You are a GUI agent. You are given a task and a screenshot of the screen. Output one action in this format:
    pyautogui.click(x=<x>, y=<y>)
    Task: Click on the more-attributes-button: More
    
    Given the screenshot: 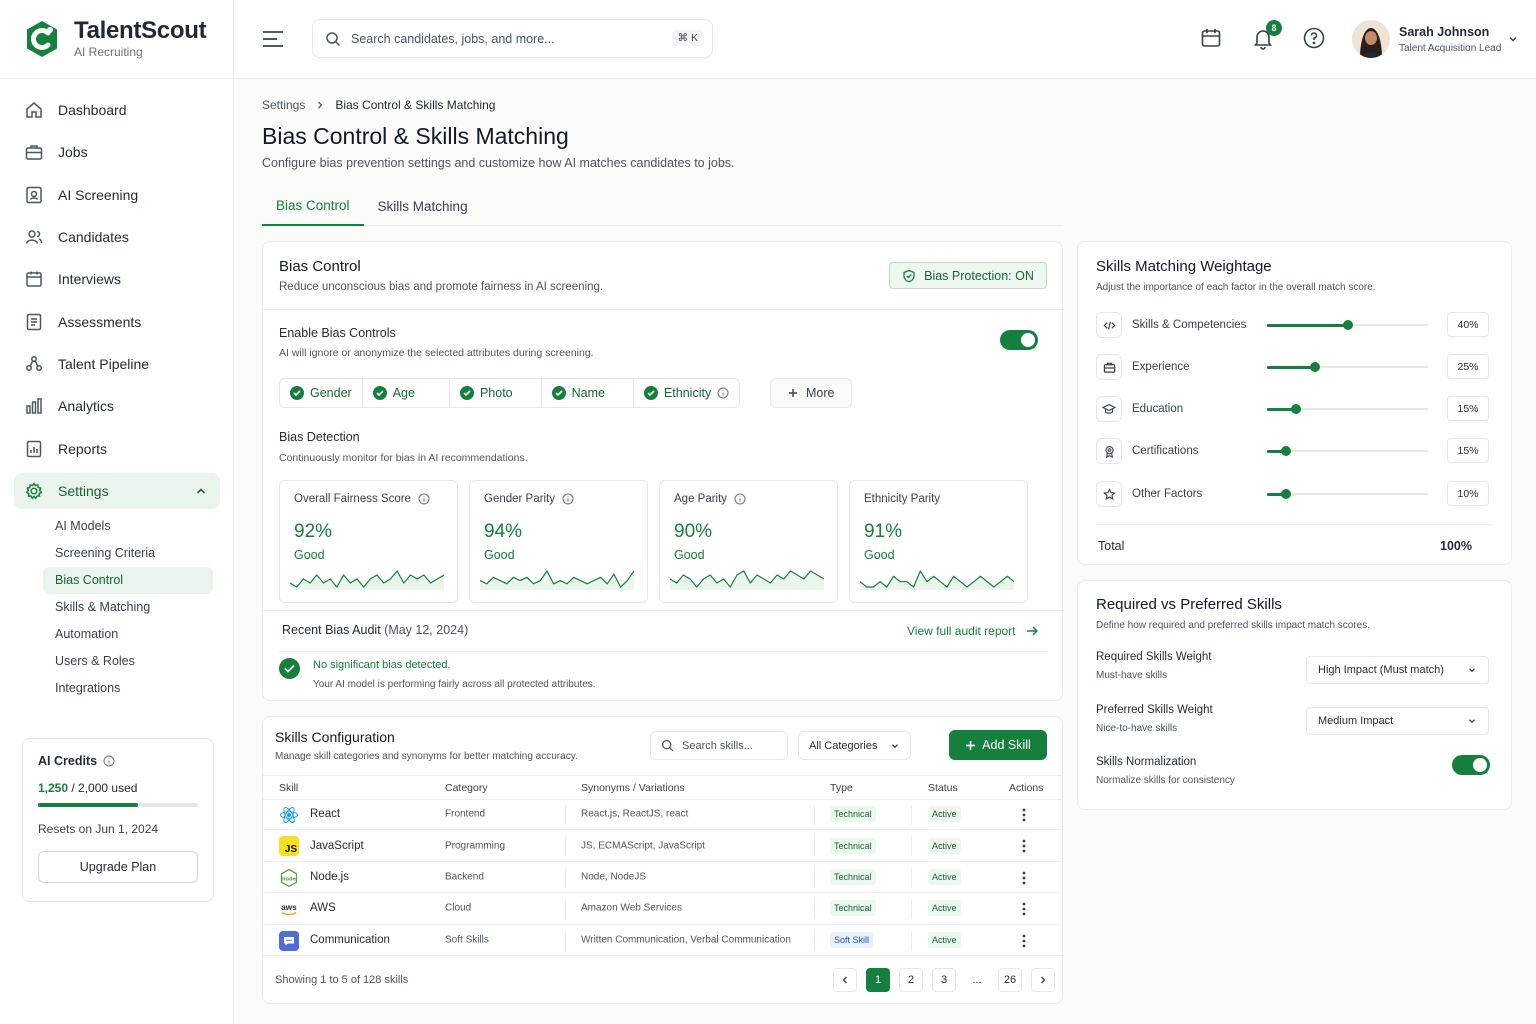 What is the action you would take?
    pyautogui.click(x=811, y=393)
    